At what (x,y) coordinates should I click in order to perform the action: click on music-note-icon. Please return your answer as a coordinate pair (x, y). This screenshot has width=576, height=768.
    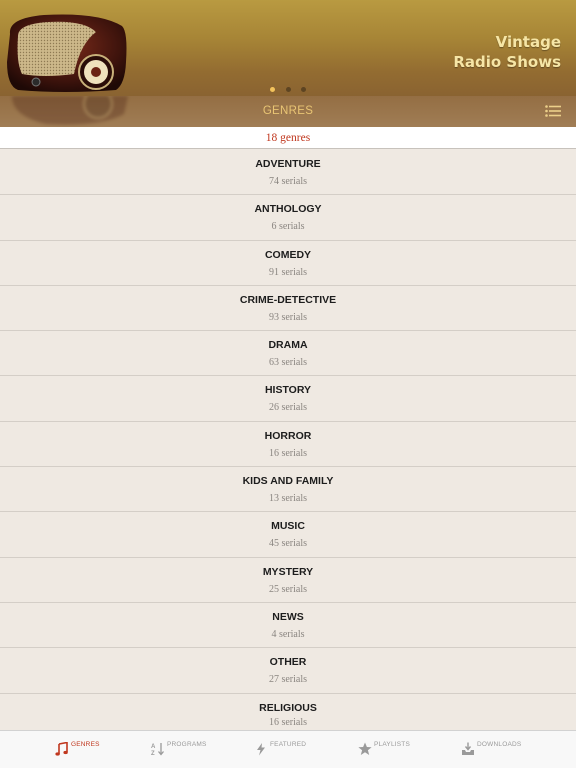
    Looking at the image, I should click on (61, 749).